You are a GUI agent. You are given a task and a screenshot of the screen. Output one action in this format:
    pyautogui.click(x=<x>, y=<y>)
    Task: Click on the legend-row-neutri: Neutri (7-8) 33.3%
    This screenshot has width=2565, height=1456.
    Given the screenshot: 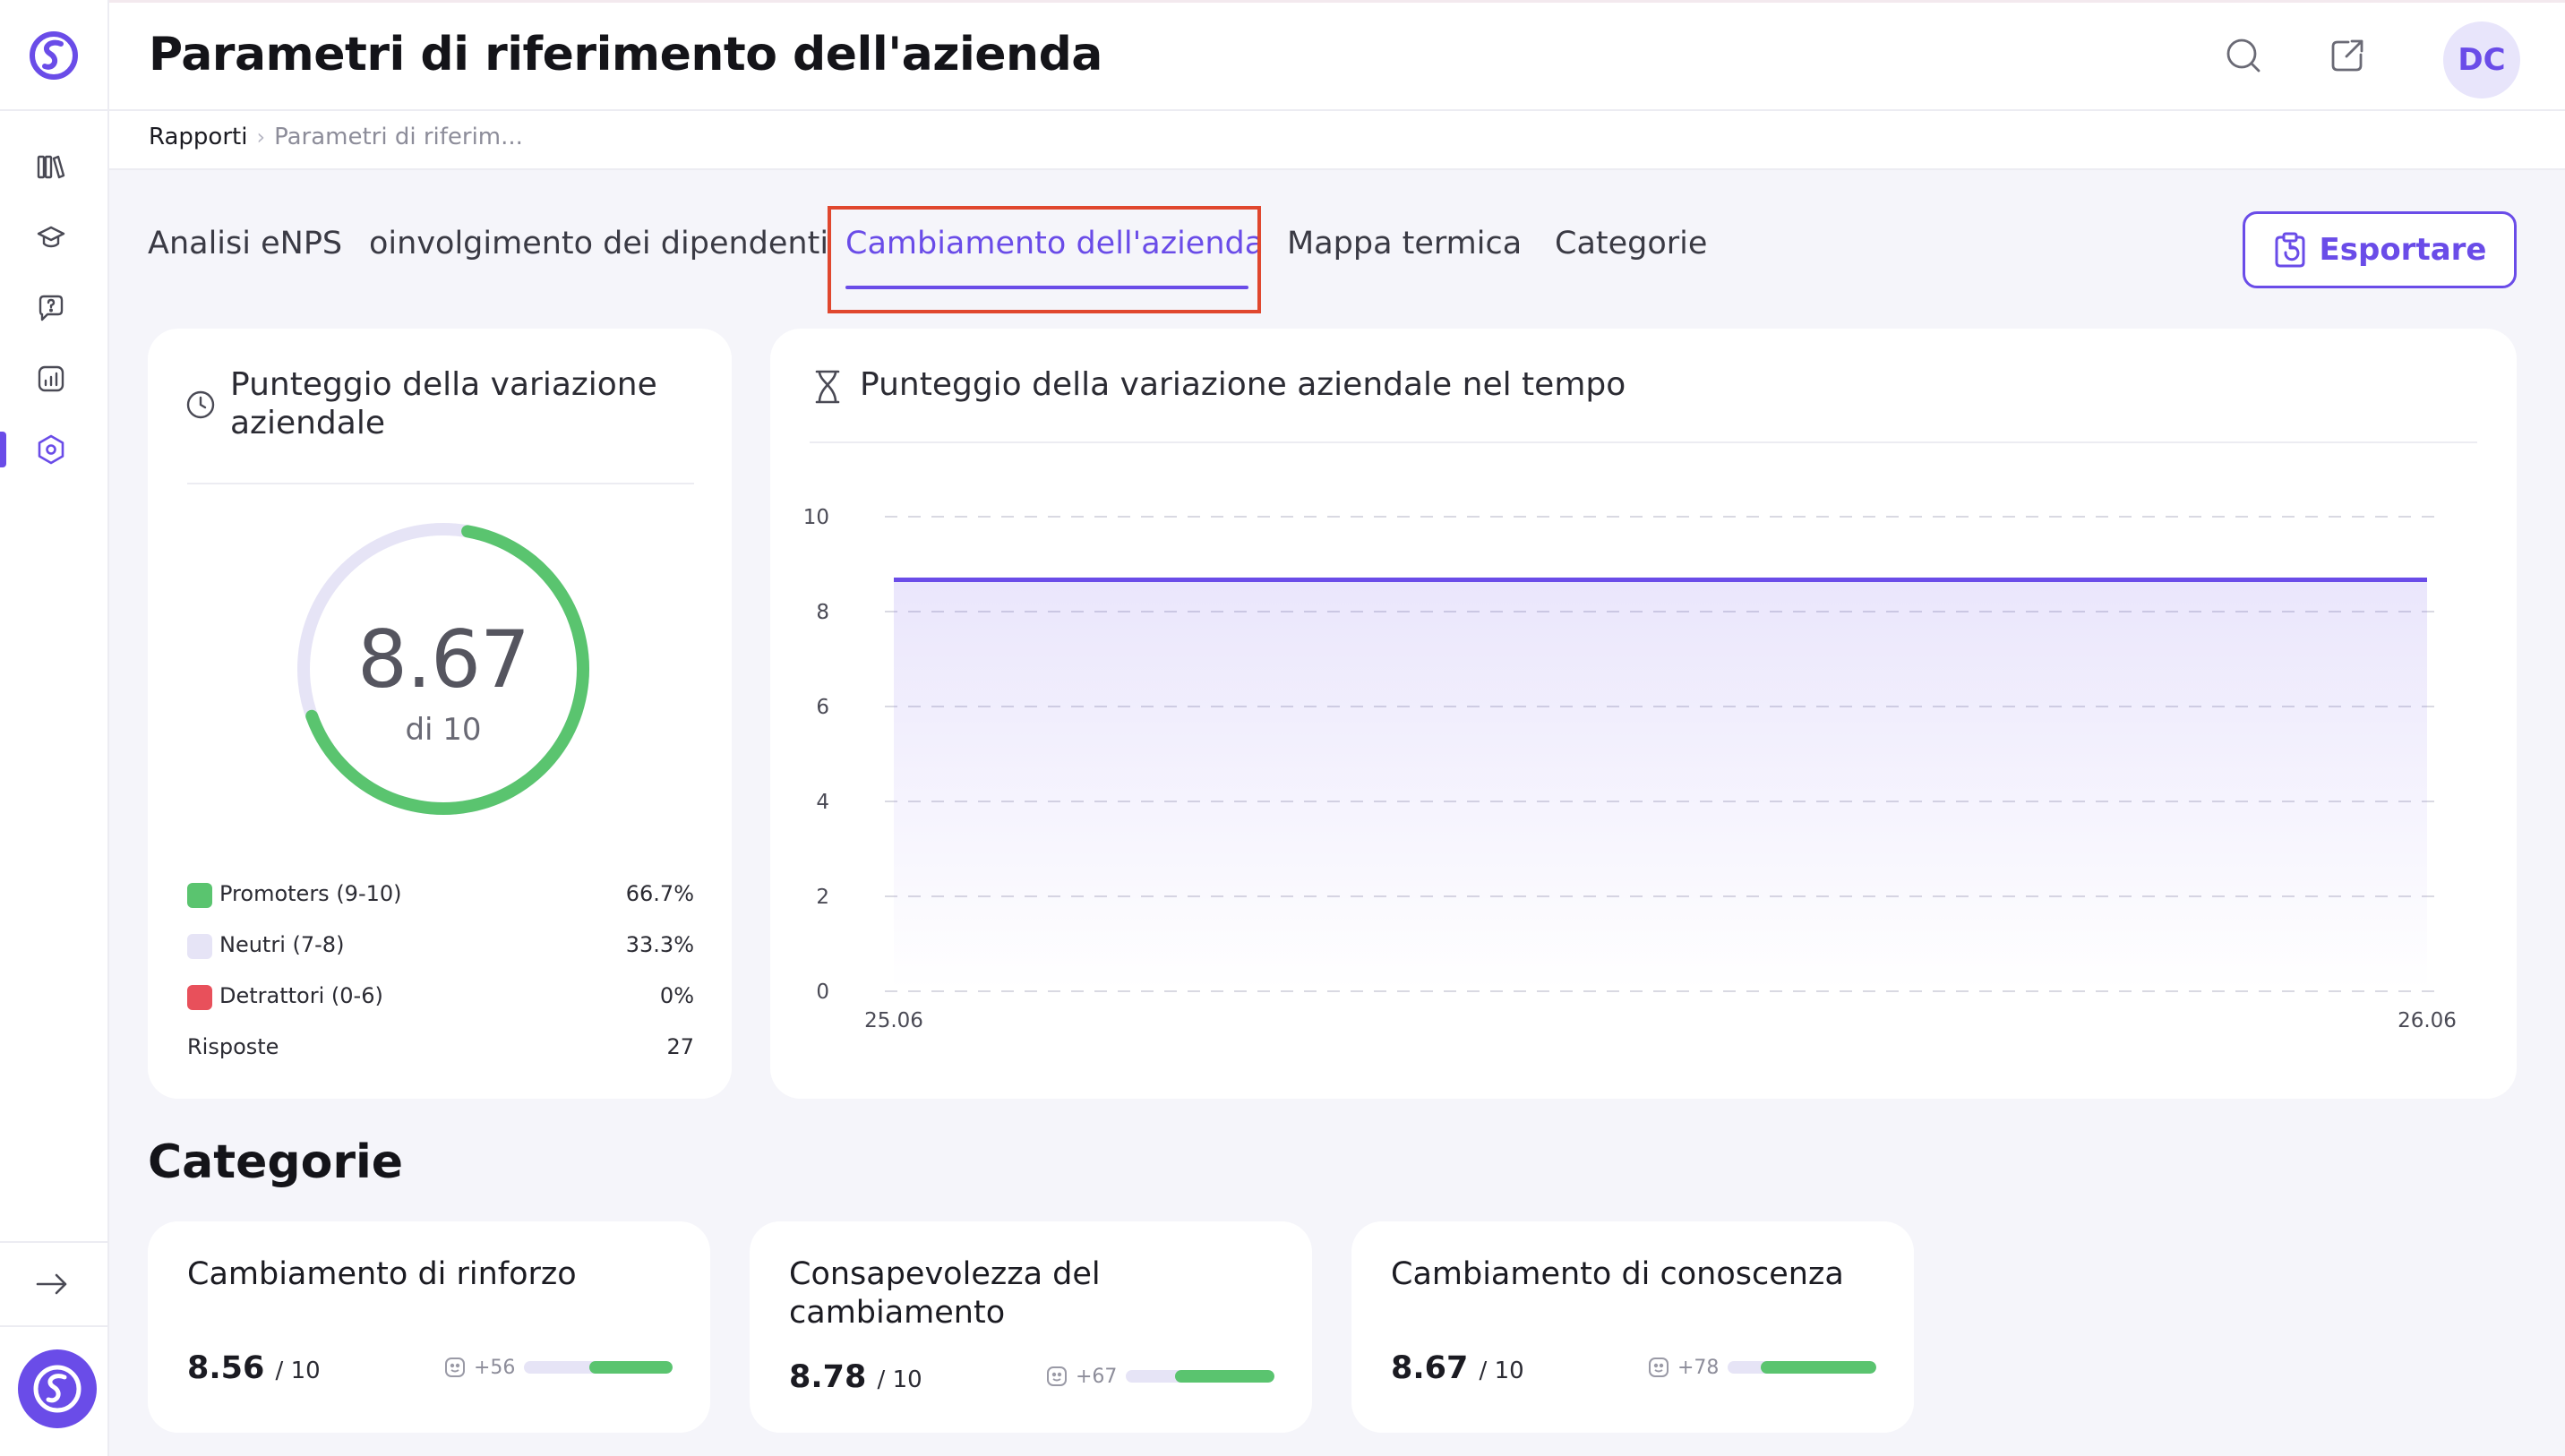 What is the action you would take?
    pyautogui.click(x=440, y=946)
    